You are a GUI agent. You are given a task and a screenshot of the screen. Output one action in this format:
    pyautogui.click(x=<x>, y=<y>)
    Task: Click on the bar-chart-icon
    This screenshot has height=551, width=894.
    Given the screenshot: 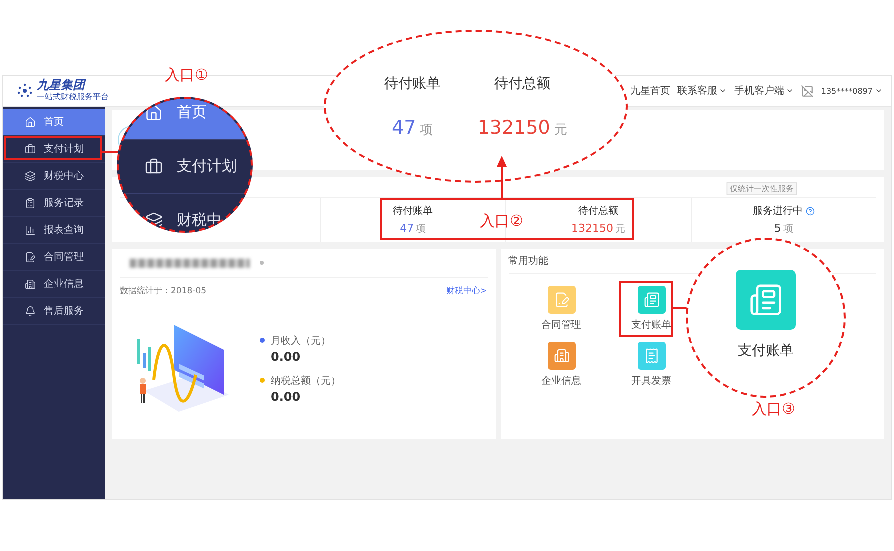 What is the action you would take?
    pyautogui.click(x=30, y=230)
    